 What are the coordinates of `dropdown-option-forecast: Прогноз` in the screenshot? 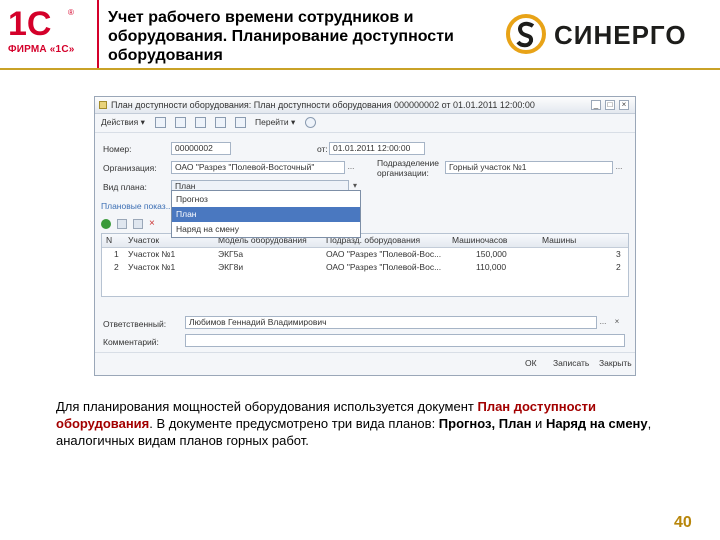 It's located at (266, 199).